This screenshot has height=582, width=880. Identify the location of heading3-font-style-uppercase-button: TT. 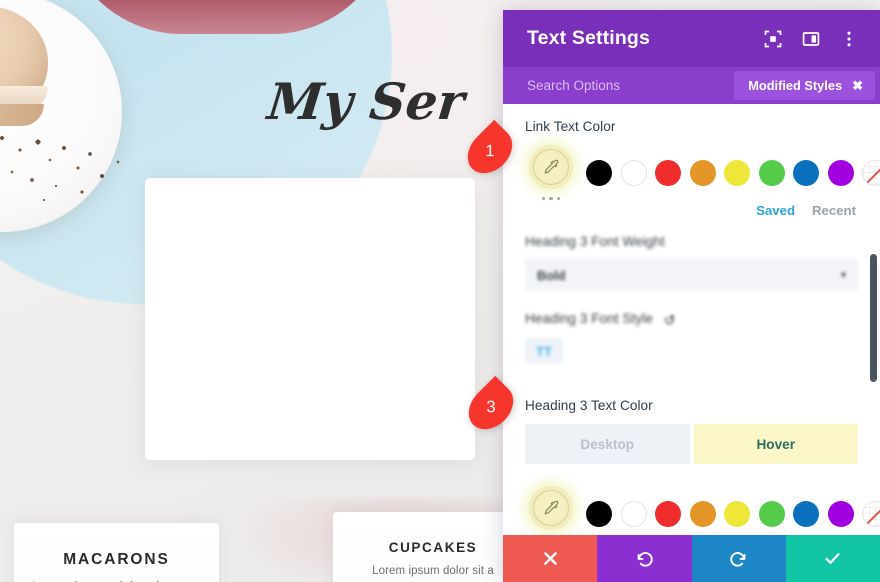
(544, 351).